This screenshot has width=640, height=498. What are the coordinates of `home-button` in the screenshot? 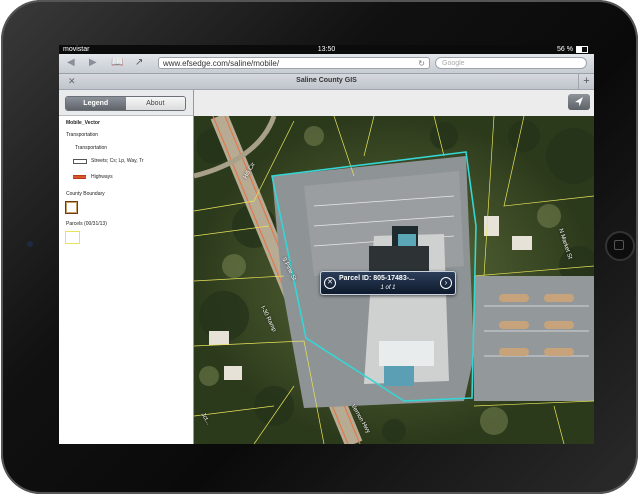 It's located at (620, 246).